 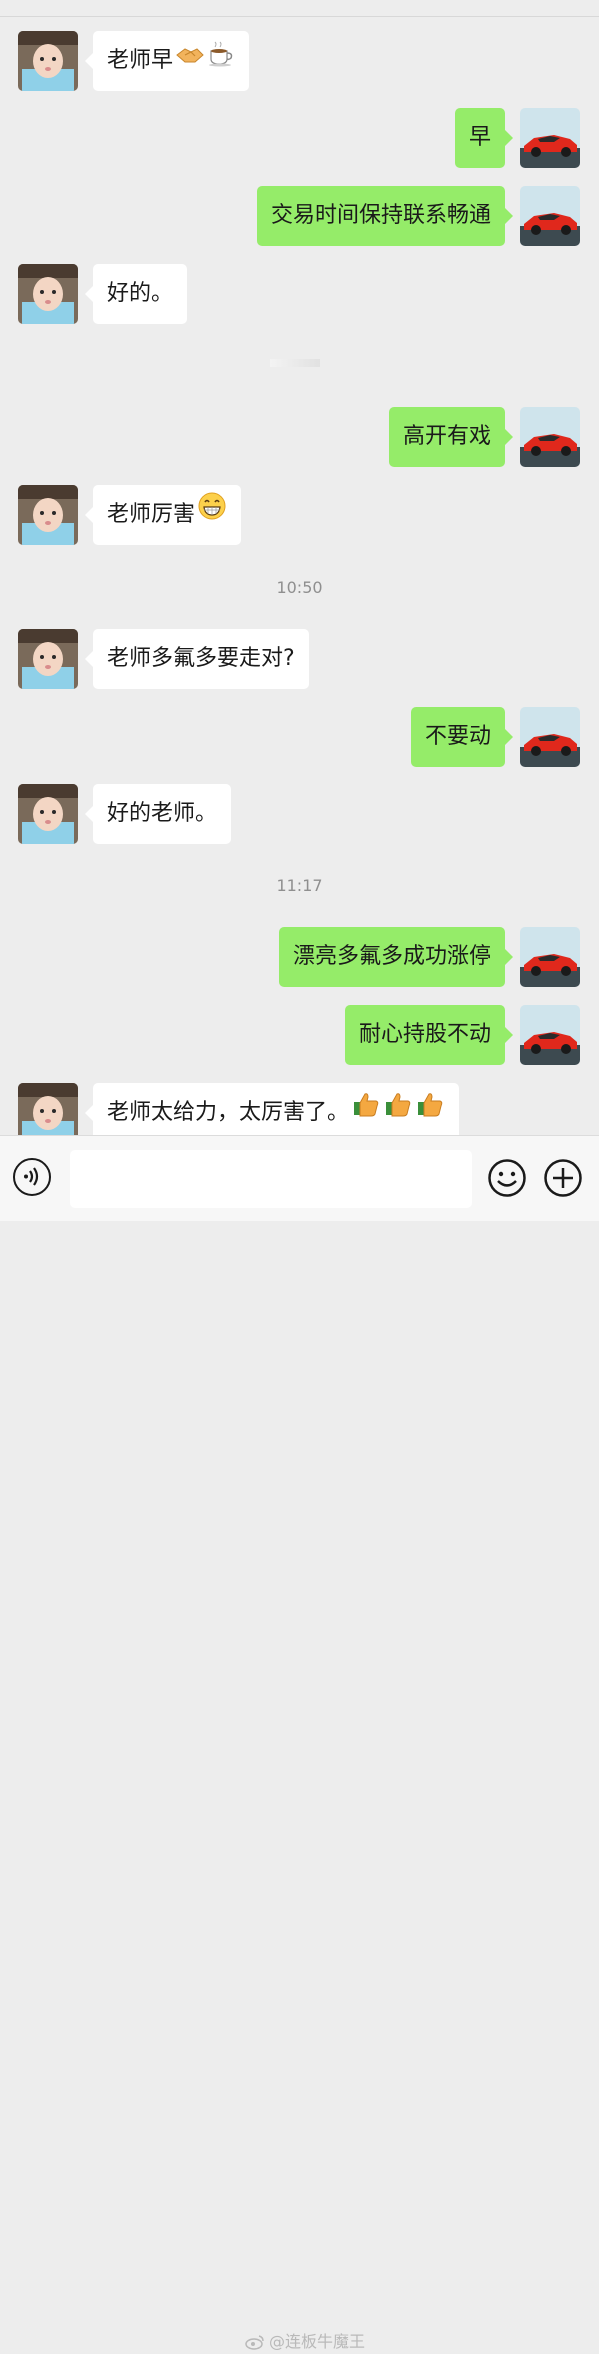 What do you see at coordinates (212, 515) in the screenshot?
I see `grin-icon` at bounding box center [212, 515].